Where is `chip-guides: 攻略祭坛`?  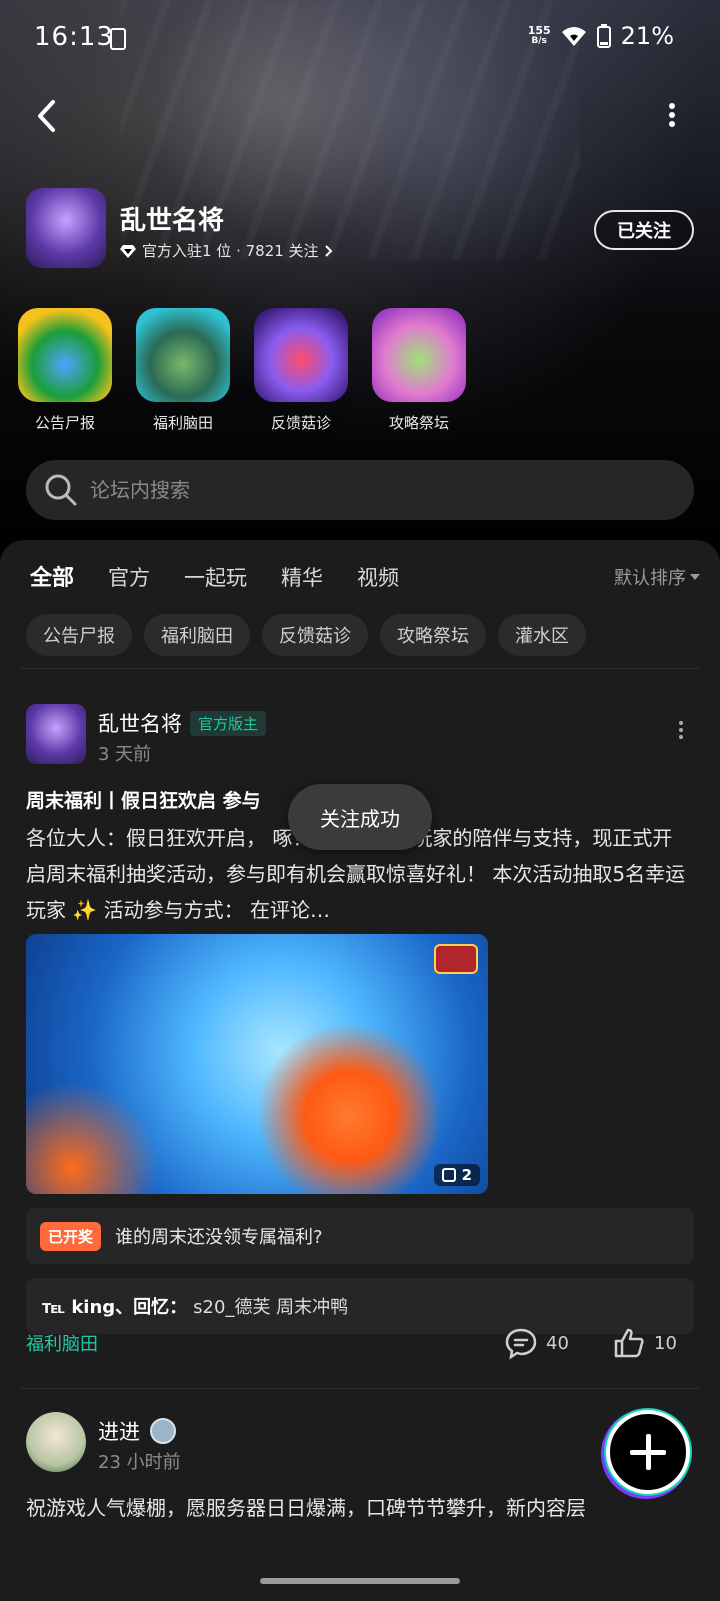
chip-guides: 攻略祭坛 is located at coordinates (433, 635).